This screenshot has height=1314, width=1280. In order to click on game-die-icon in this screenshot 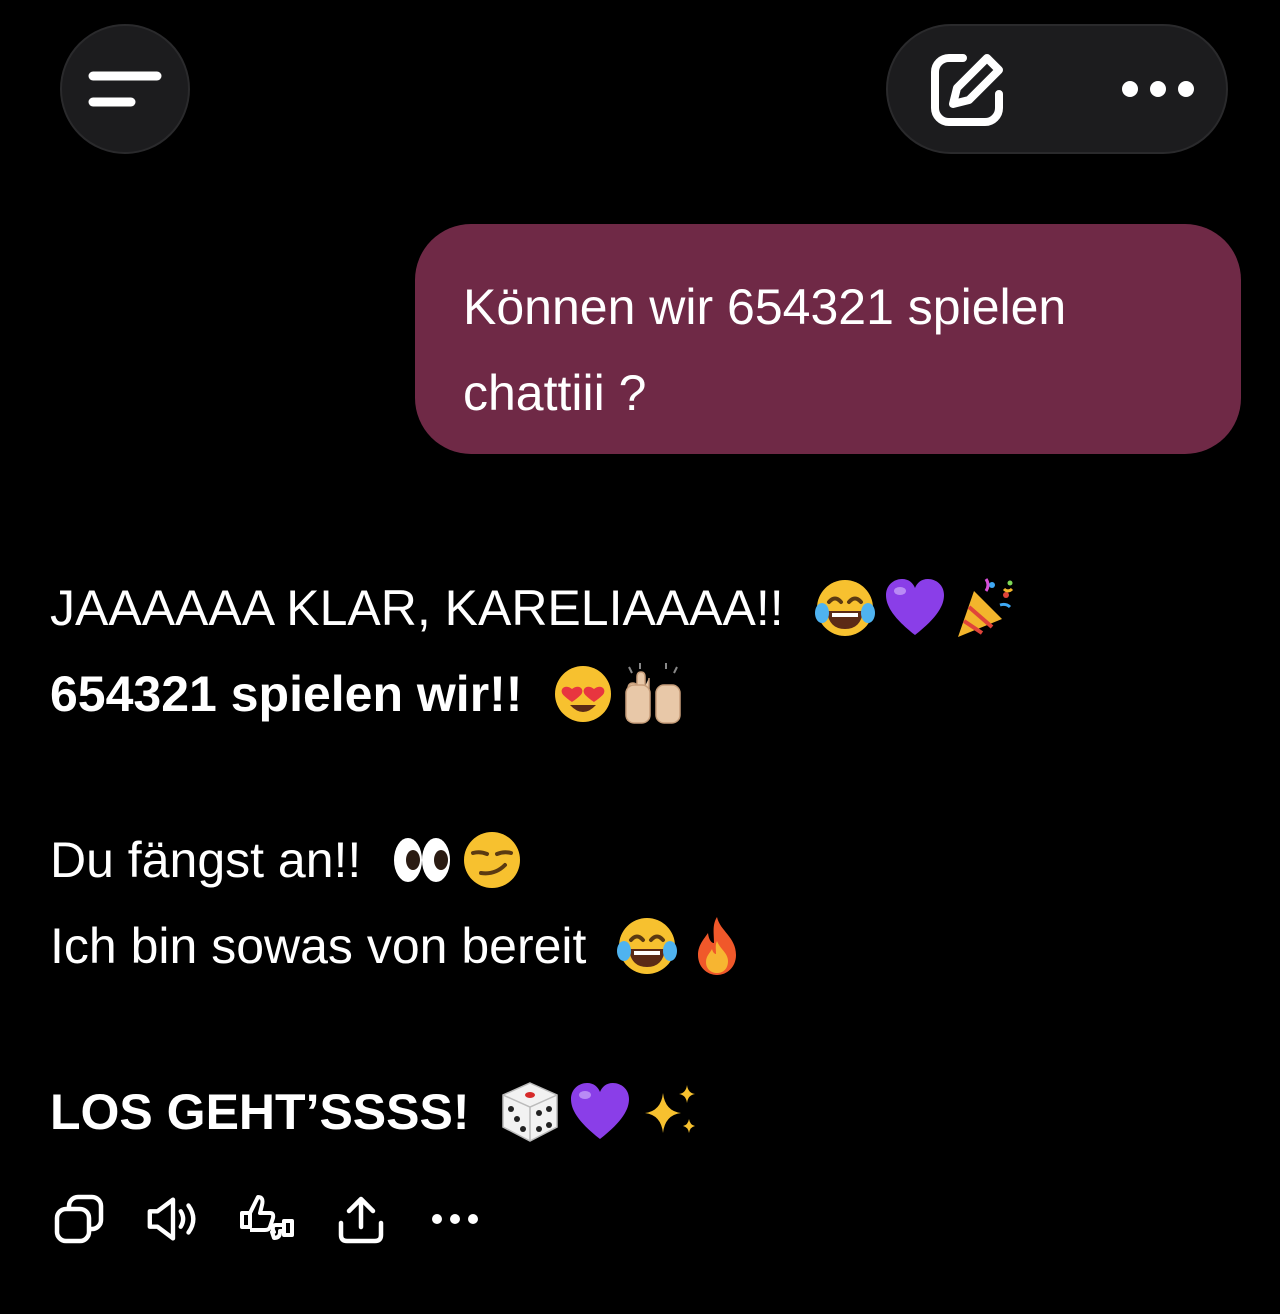, I will do `click(530, 1111)`.